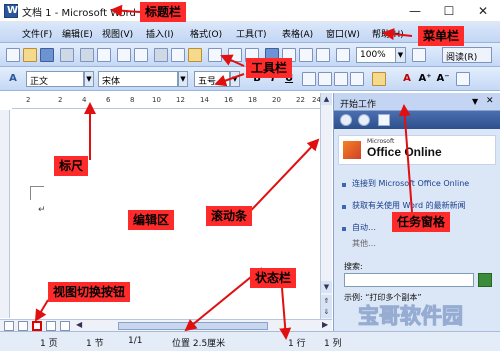 This screenshot has height=351, width=500. I want to click on callout-view-switch: 视图切换按钮, so click(89, 292).